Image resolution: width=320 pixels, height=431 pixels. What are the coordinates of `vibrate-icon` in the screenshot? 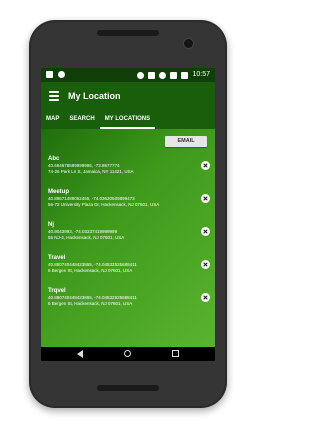 It's located at (152, 75).